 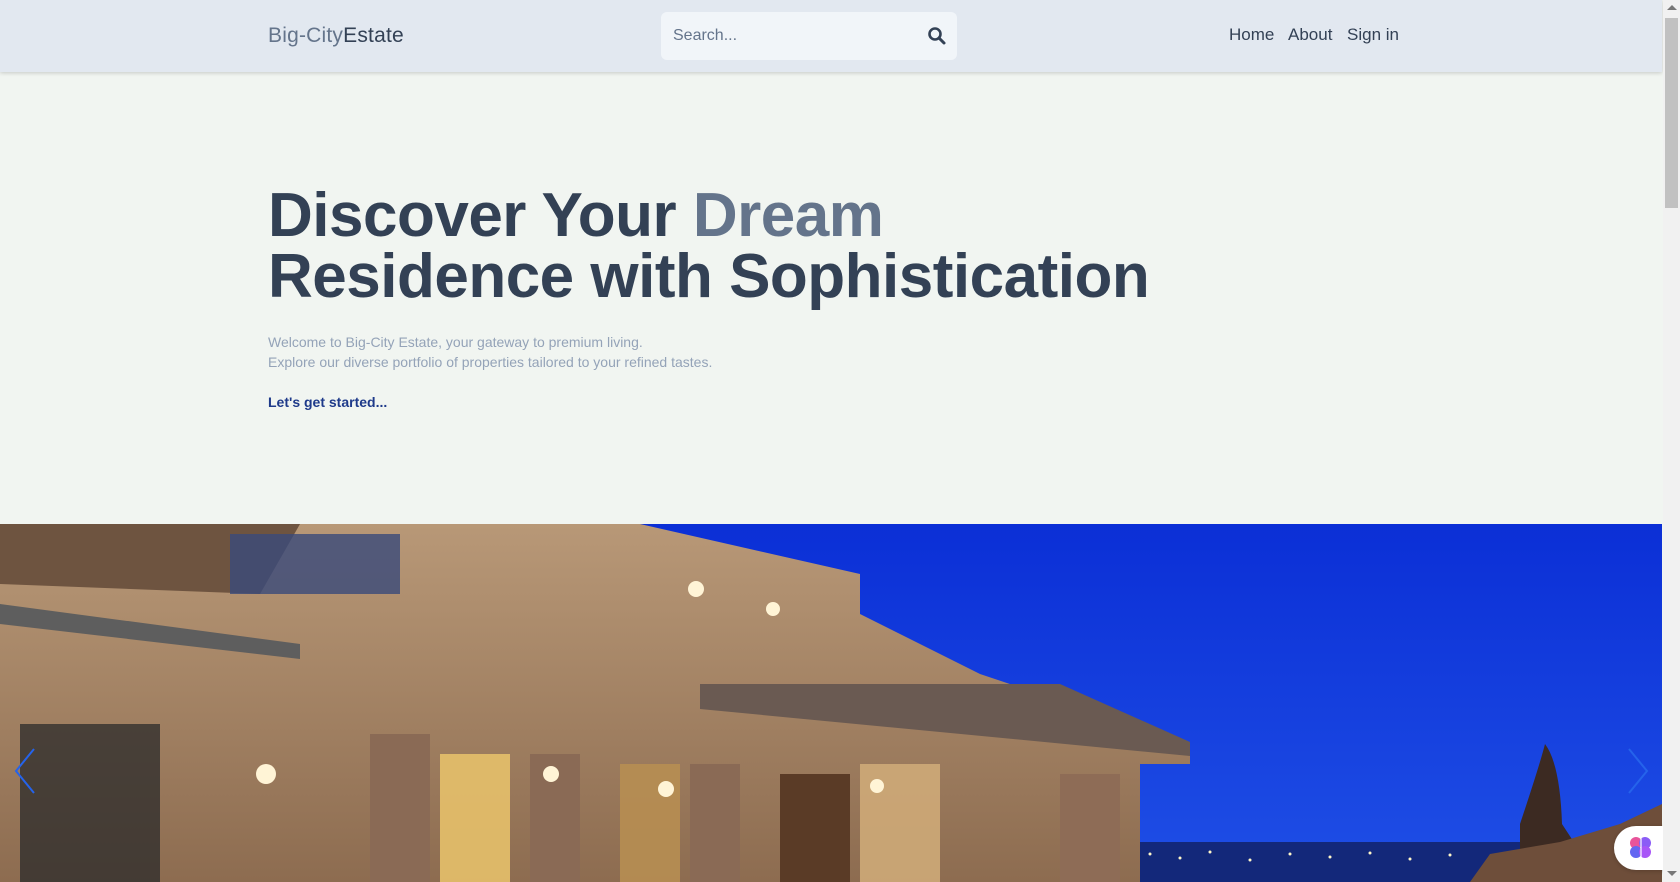 What do you see at coordinates (788, 215) in the screenshot?
I see `hero-title-accent: Dream` at bounding box center [788, 215].